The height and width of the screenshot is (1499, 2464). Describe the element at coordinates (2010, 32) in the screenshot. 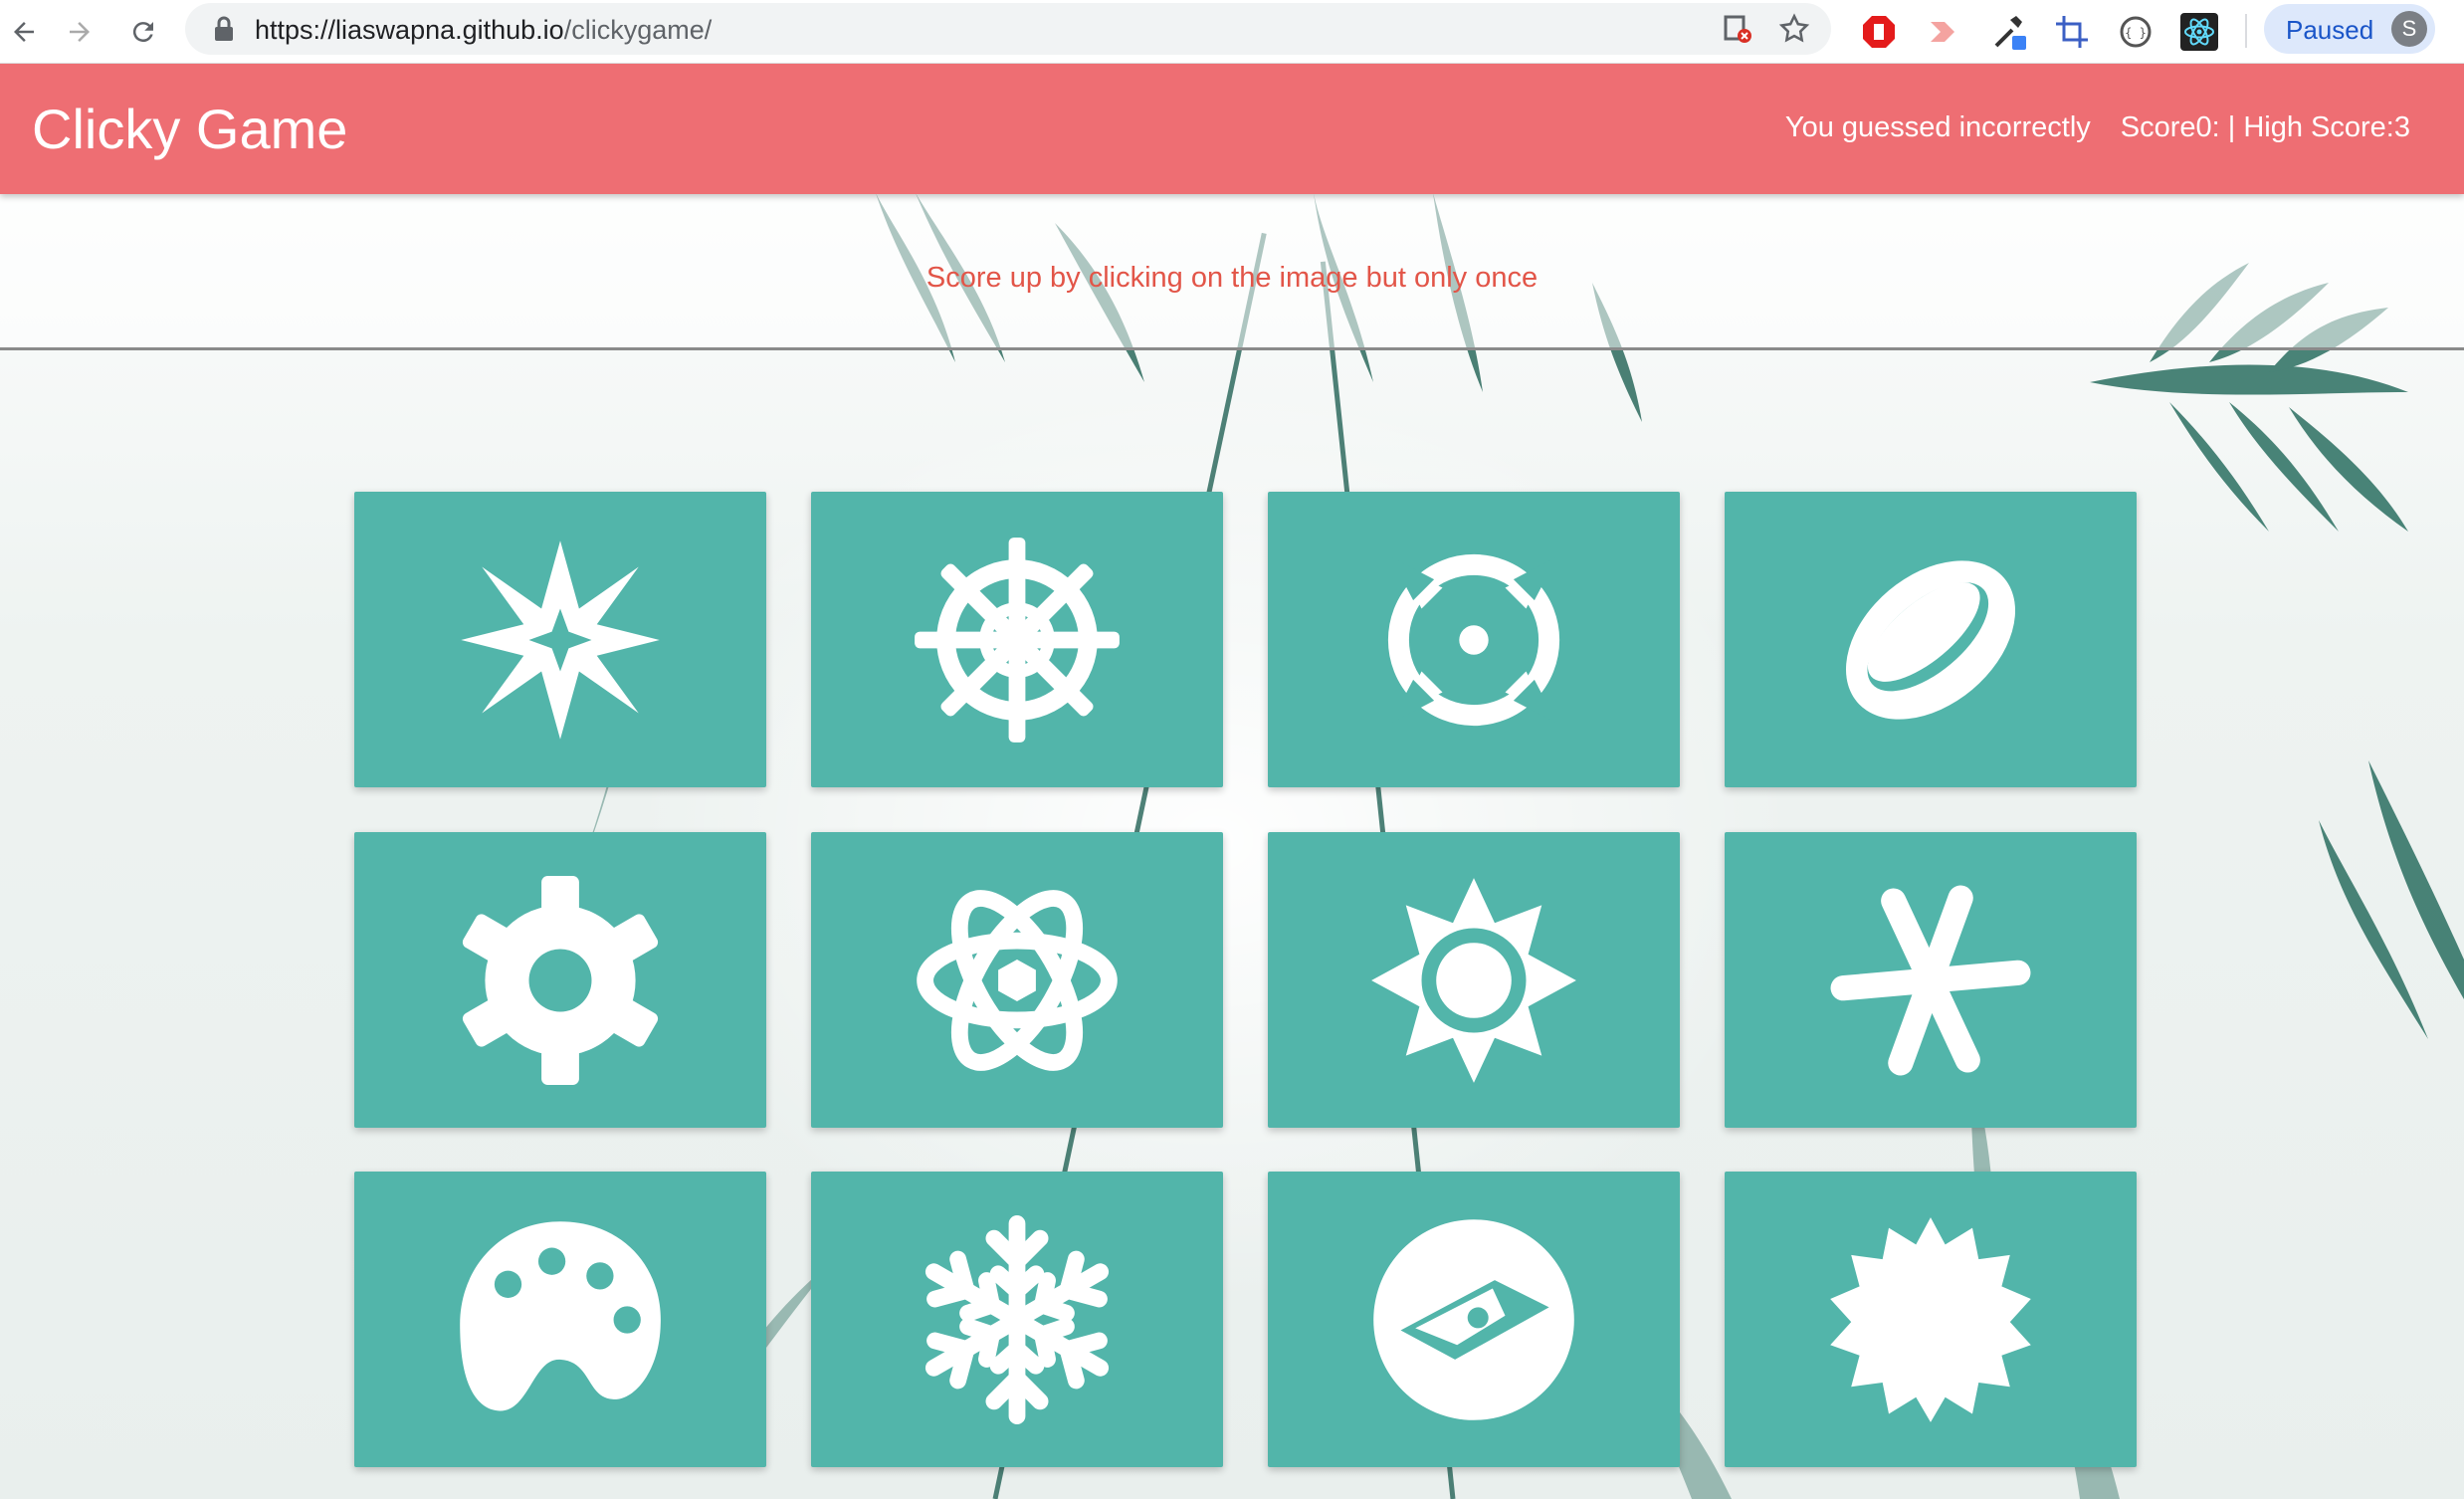

I see `color-picker-extension-icon` at that location.